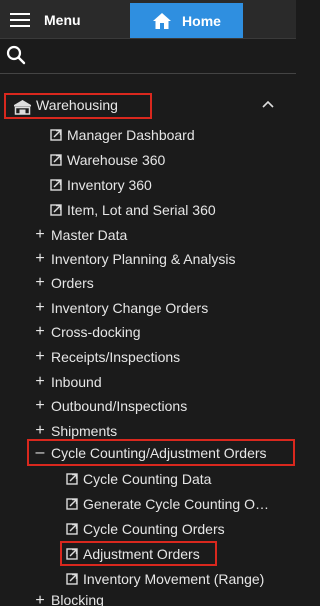  I want to click on home-icon, so click(162, 20).